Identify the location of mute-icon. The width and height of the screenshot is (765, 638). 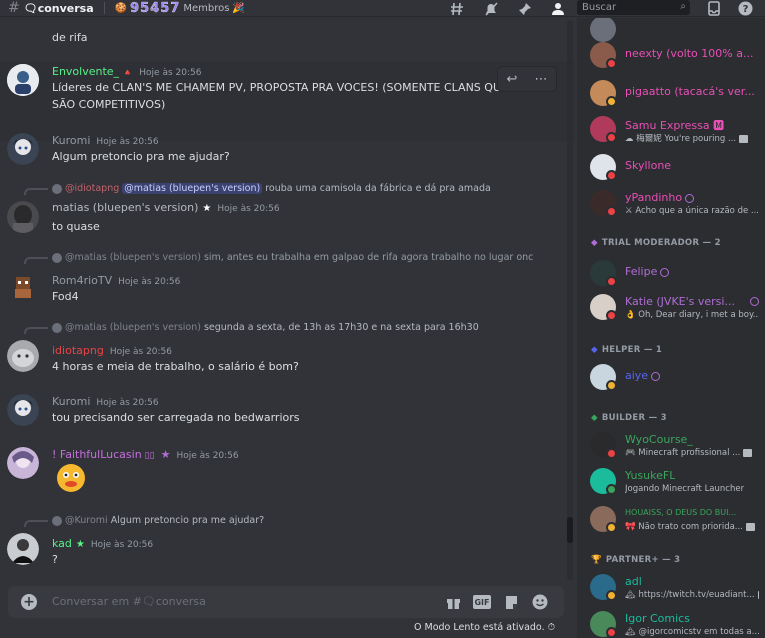
(490, 8).